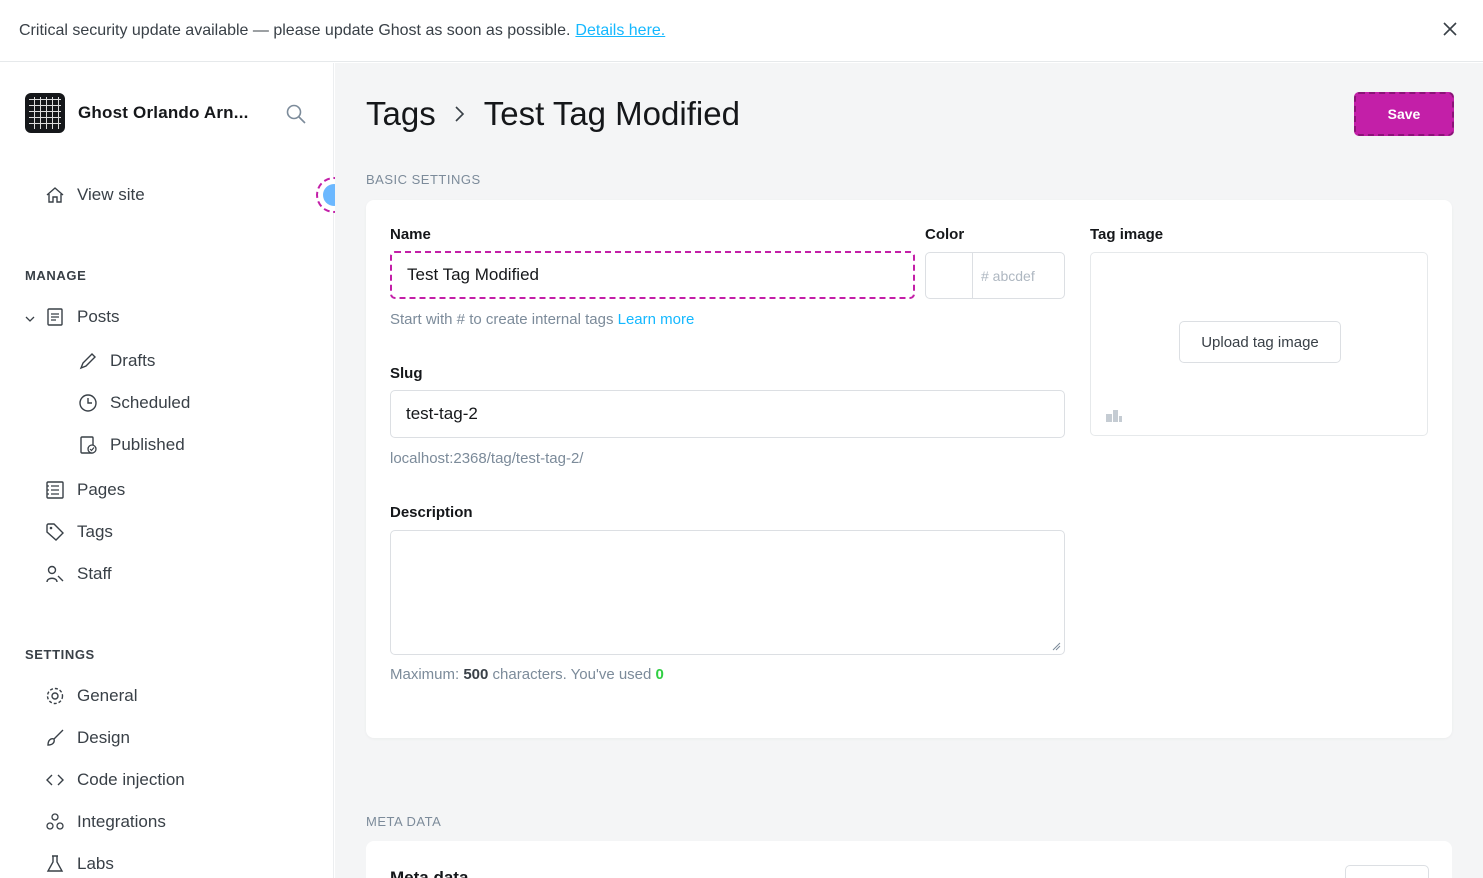  I want to click on sidebar-item-label: Drafts, so click(133, 360).